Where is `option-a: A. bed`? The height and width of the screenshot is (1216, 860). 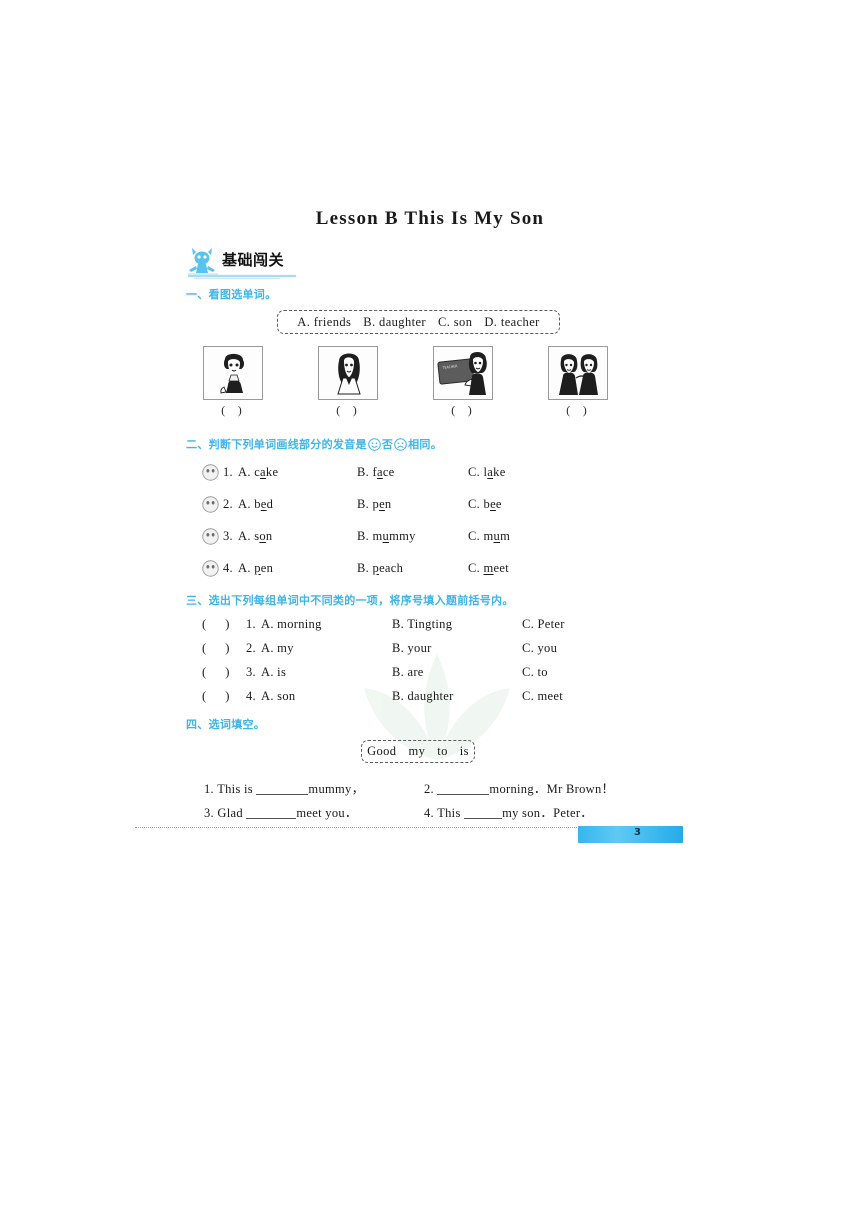
option-a: A. bed is located at coordinates (255, 504).